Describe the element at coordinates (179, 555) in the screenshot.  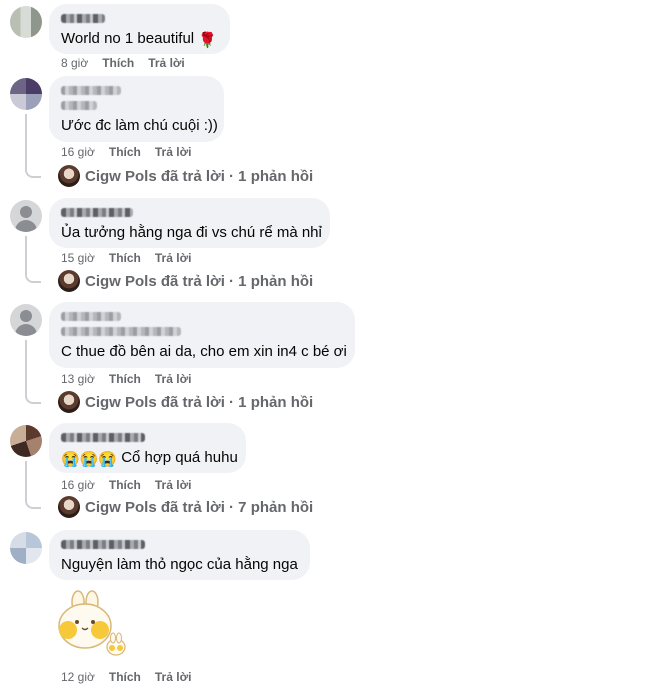
I see `comment-bubble: Nguyện làm thỏ ngọc của hằng nga` at that location.